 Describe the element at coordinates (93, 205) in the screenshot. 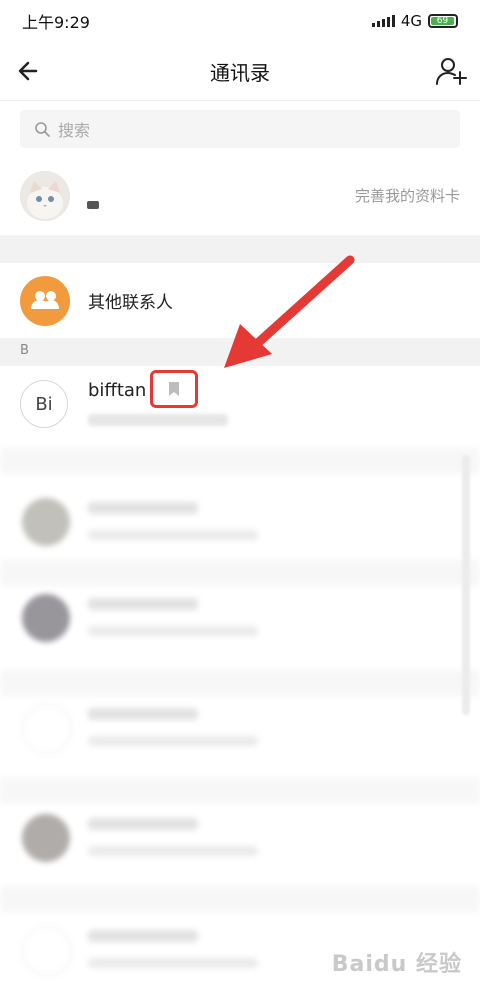

I see `my-name-redacted` at that location.